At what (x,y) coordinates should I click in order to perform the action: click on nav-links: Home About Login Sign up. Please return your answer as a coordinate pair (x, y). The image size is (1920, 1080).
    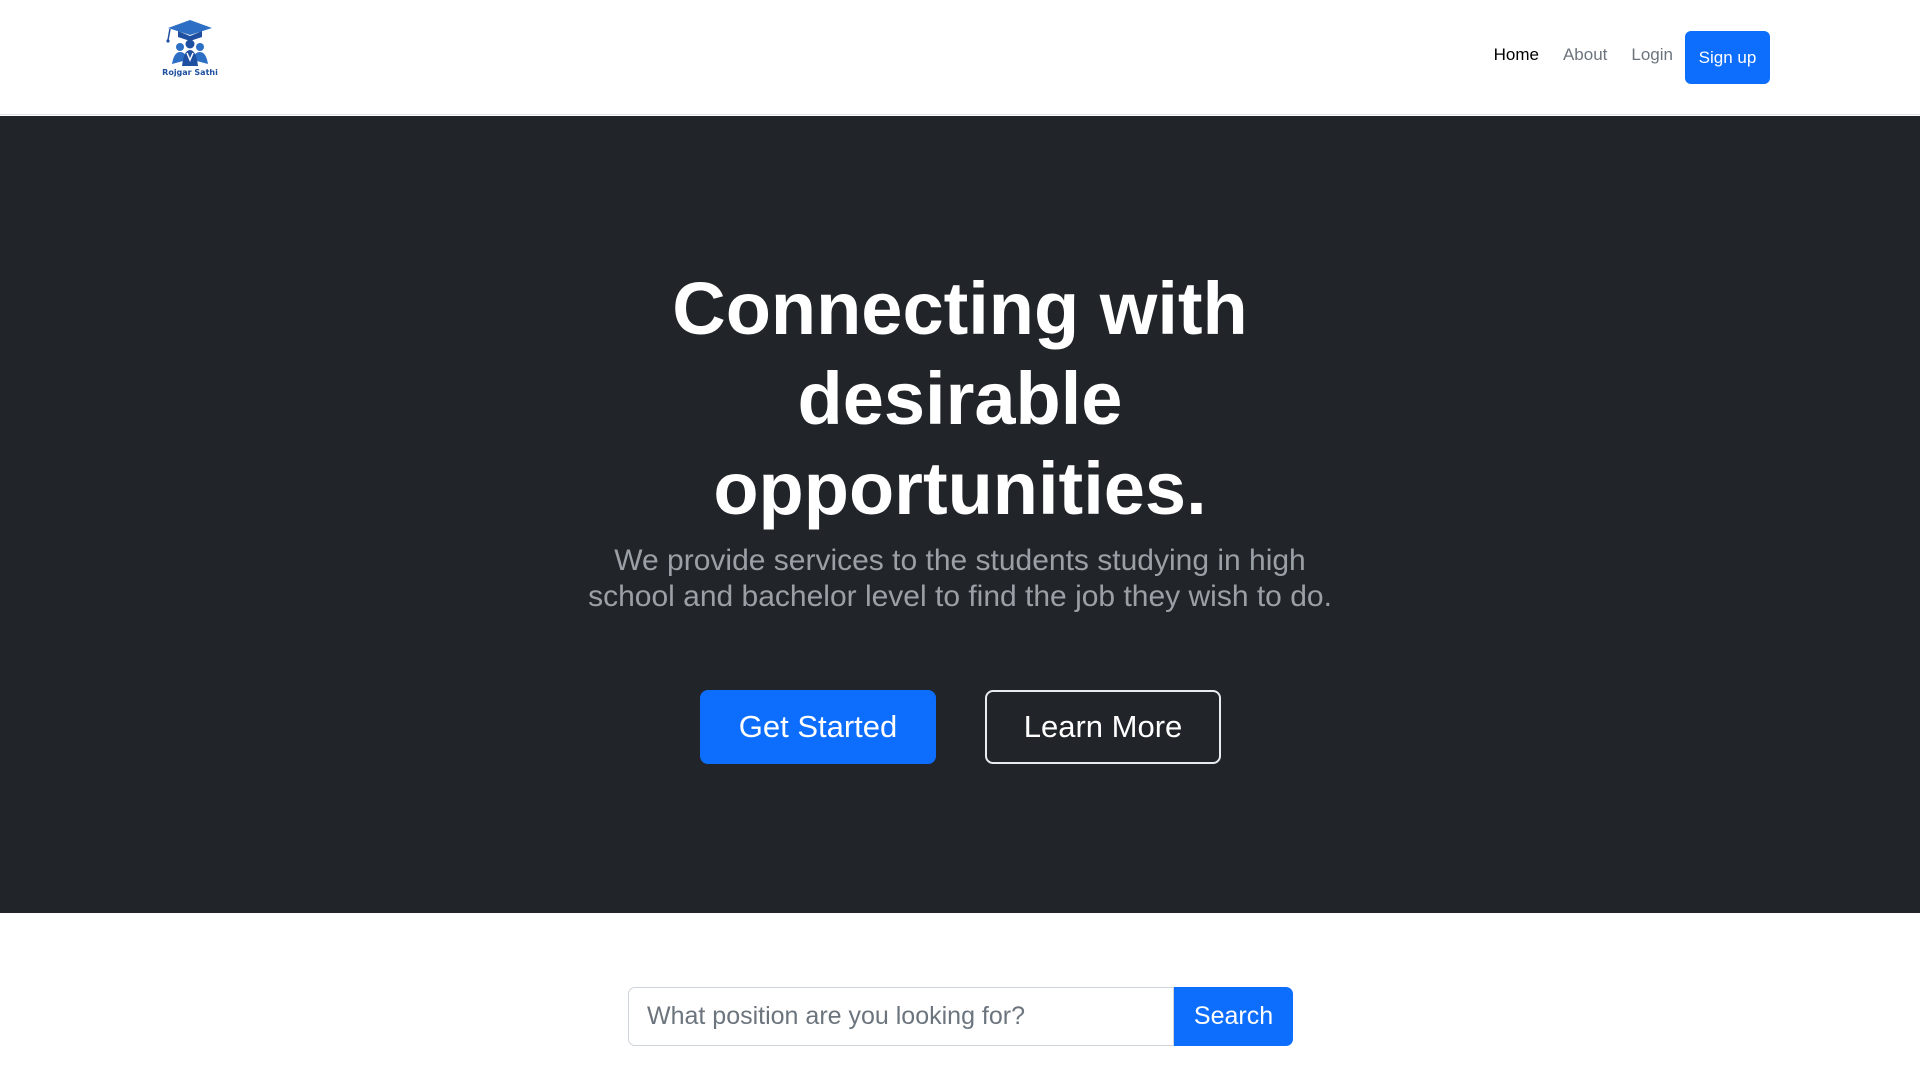
    Looking at the image, I should click on (1626, 57).